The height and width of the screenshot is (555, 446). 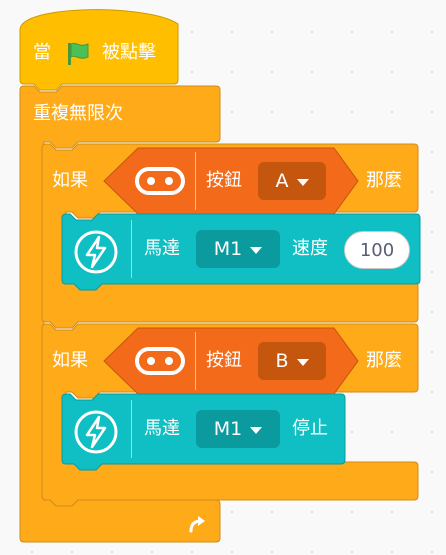 I want to click on stop-label: 停止, so click(x=310, y=428).